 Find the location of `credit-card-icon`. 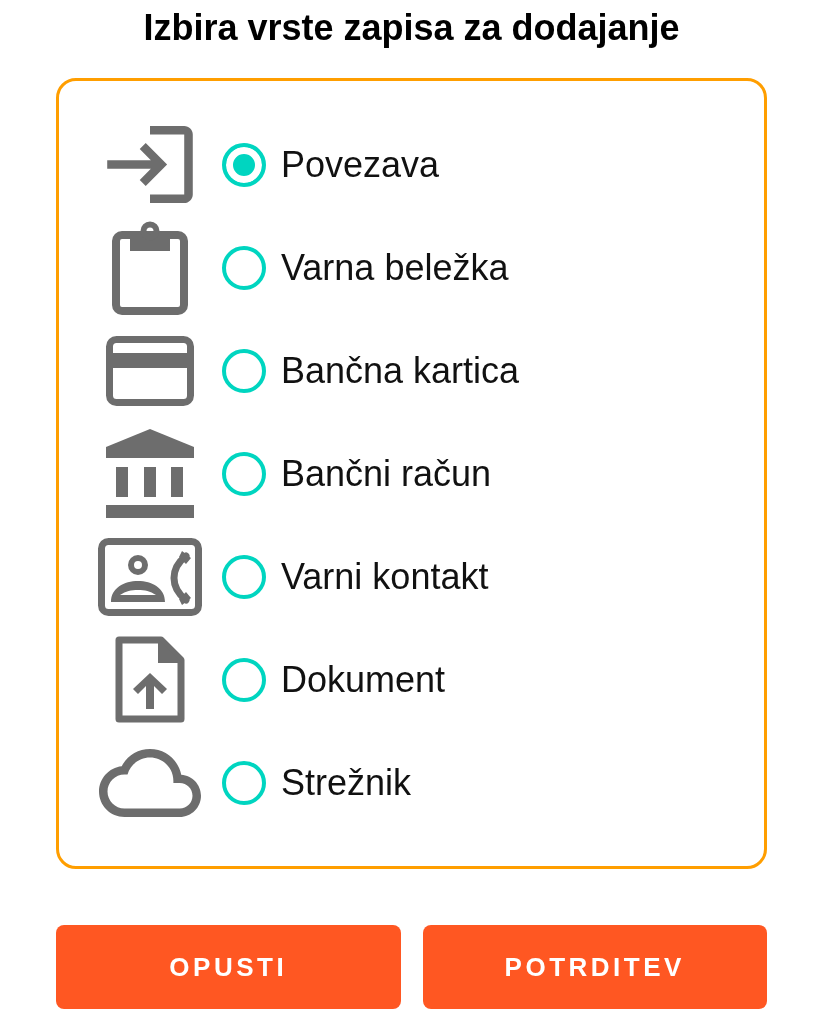

credit-card-icon is located at coordinates (150, 370).